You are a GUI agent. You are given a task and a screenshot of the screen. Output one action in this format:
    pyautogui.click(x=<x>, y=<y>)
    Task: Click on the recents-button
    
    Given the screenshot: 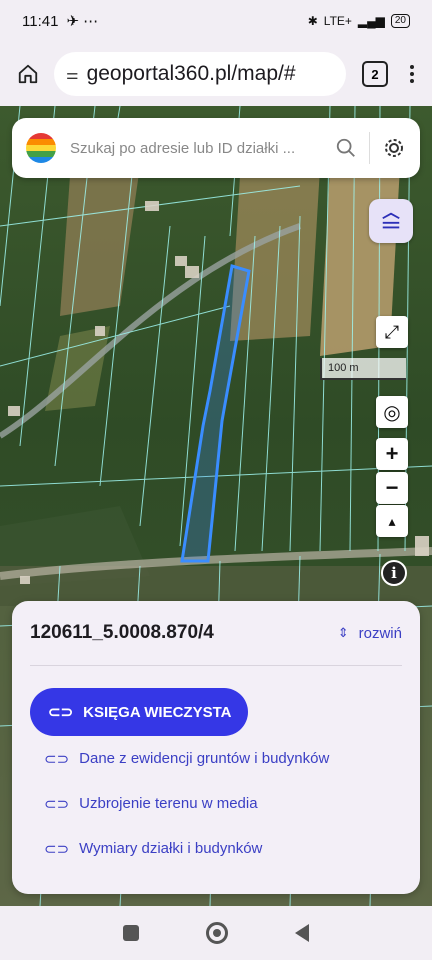 What is the action you would take?
    pyautogui.click(x=131, y=933)
    